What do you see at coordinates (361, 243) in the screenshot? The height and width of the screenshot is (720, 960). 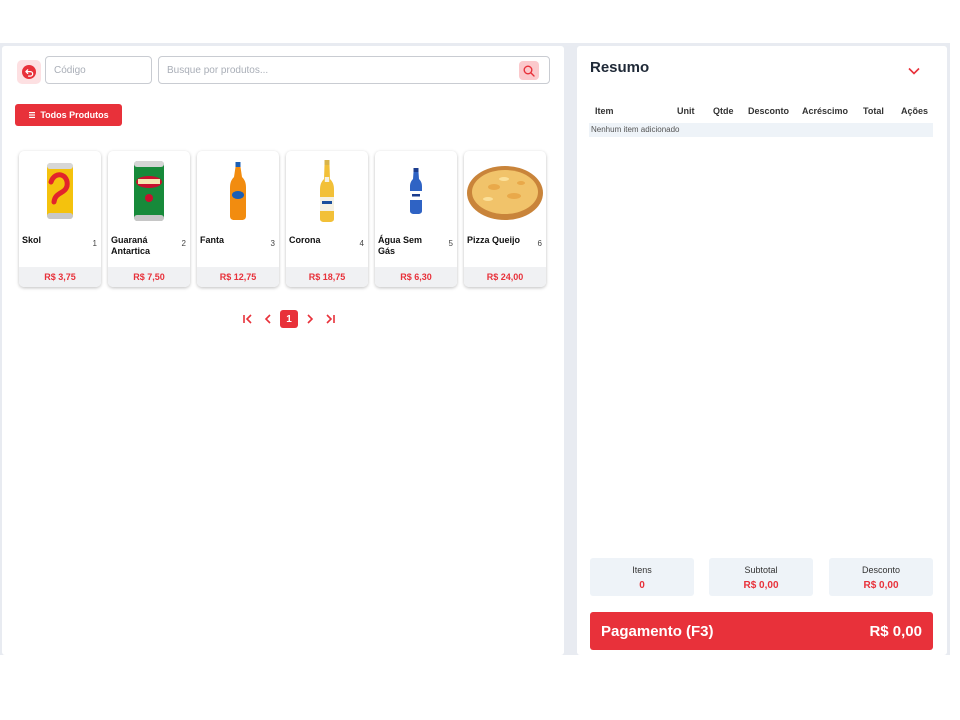 I see `product-code: 4` at bounding box center [361, 243].